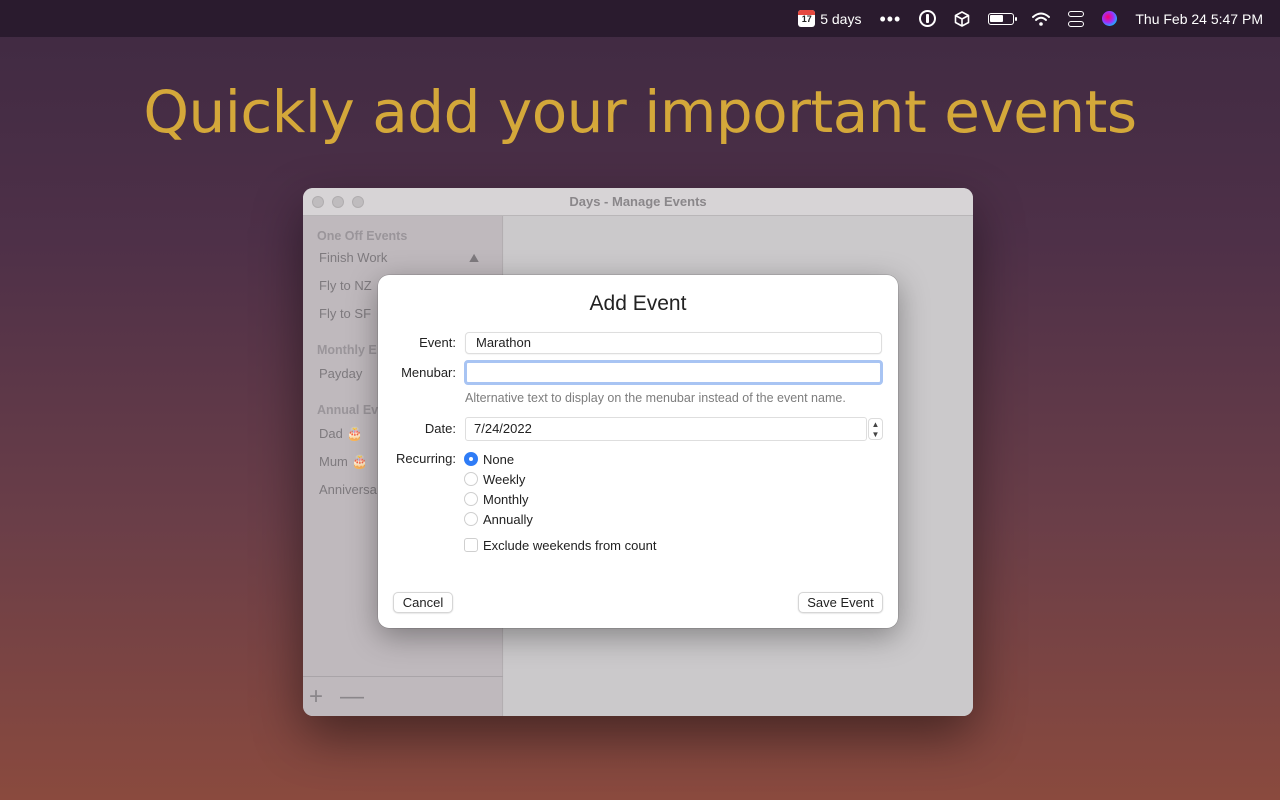  I want to click on headline: Quickly add your important events, so click(640, 112).